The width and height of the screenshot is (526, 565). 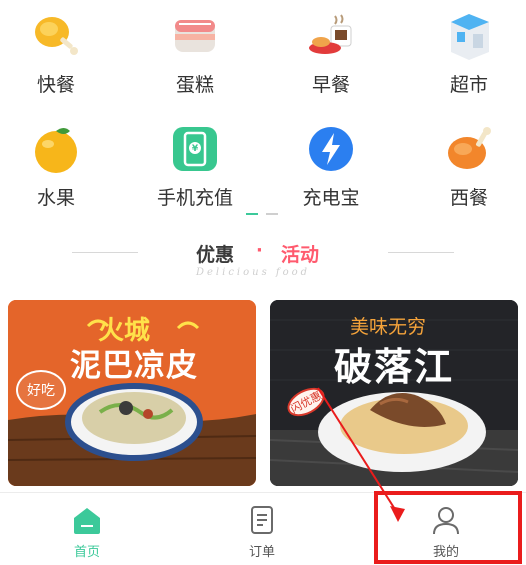 I want to click on category-label: 蛋糕, so click(x=194, y=85).